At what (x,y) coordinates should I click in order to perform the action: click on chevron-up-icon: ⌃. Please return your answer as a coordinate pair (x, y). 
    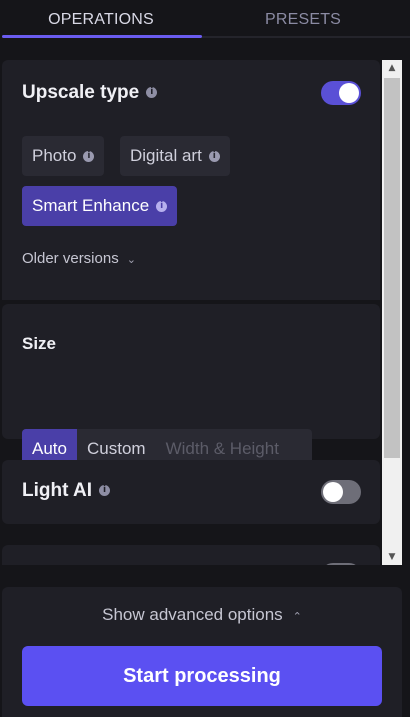
    Looking at the image, I should click on (297, 617).